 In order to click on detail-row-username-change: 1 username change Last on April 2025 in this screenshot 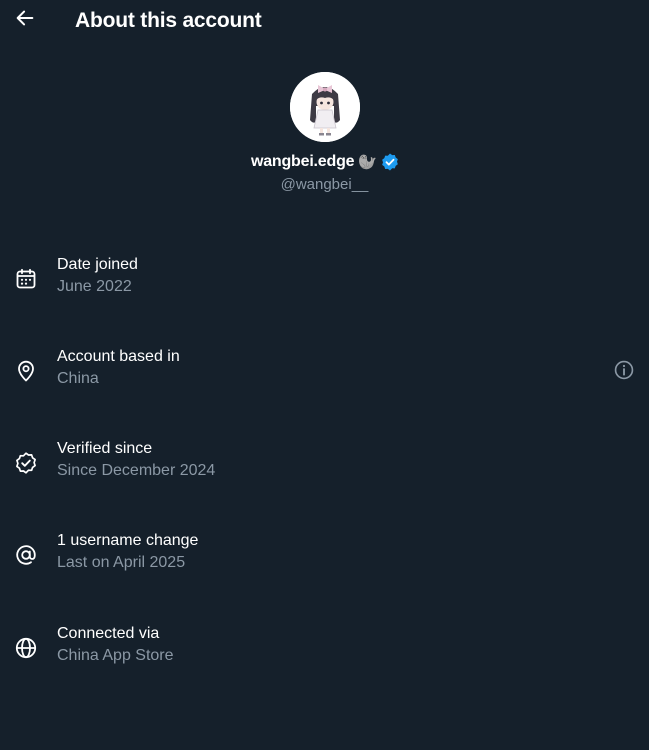, I will do `click(324, 556)`.